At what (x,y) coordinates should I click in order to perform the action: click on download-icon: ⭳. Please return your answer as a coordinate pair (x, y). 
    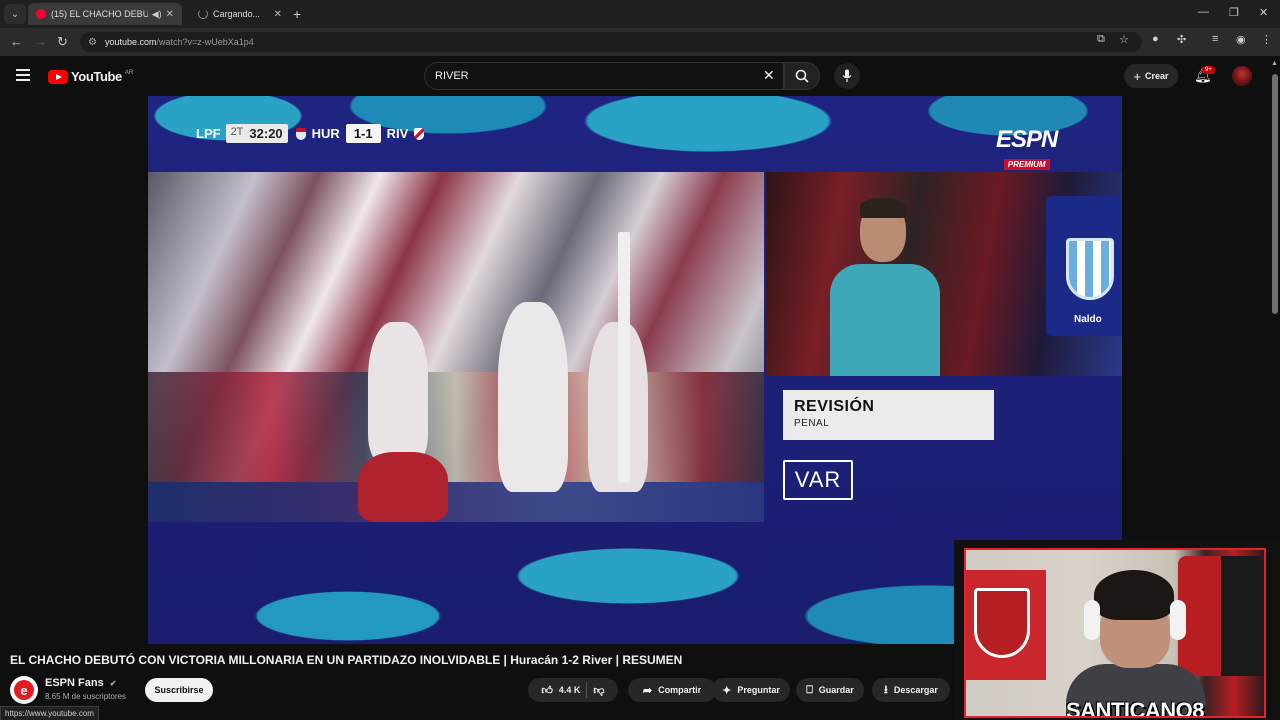
    Looking at the image, I should click on (886, 689).